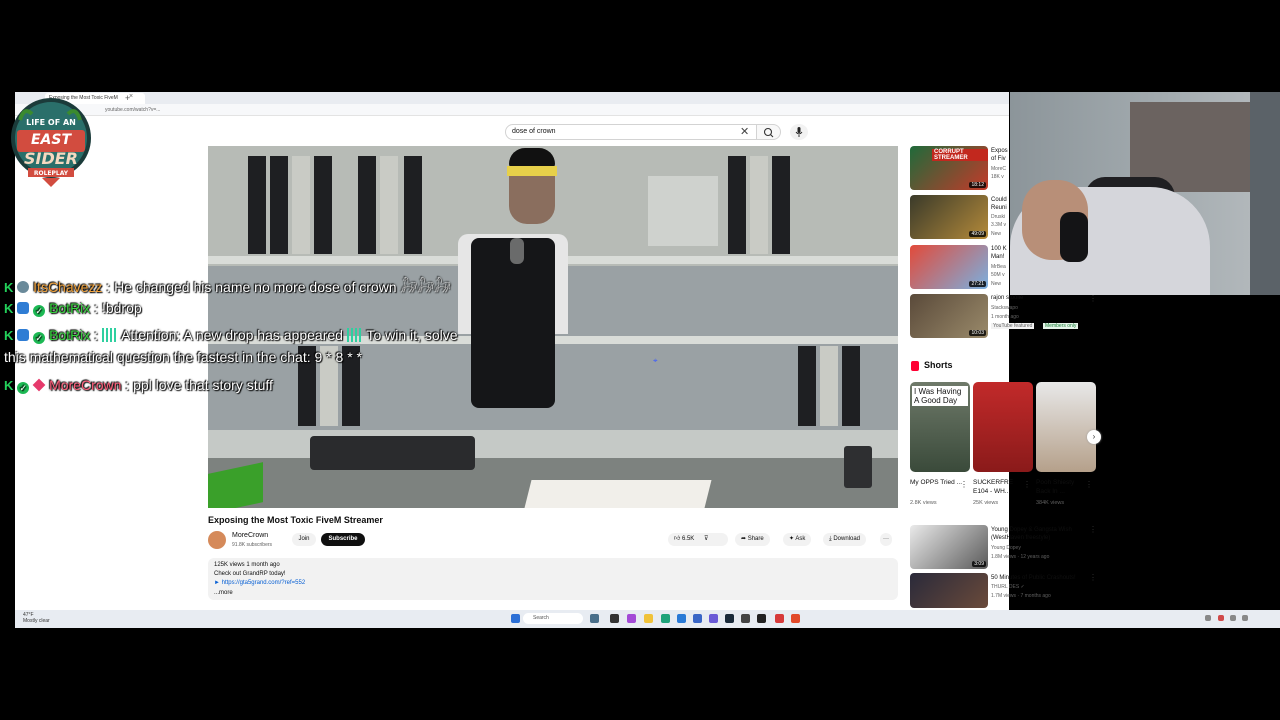  I want to click on edge-icon, so click(665, 618).